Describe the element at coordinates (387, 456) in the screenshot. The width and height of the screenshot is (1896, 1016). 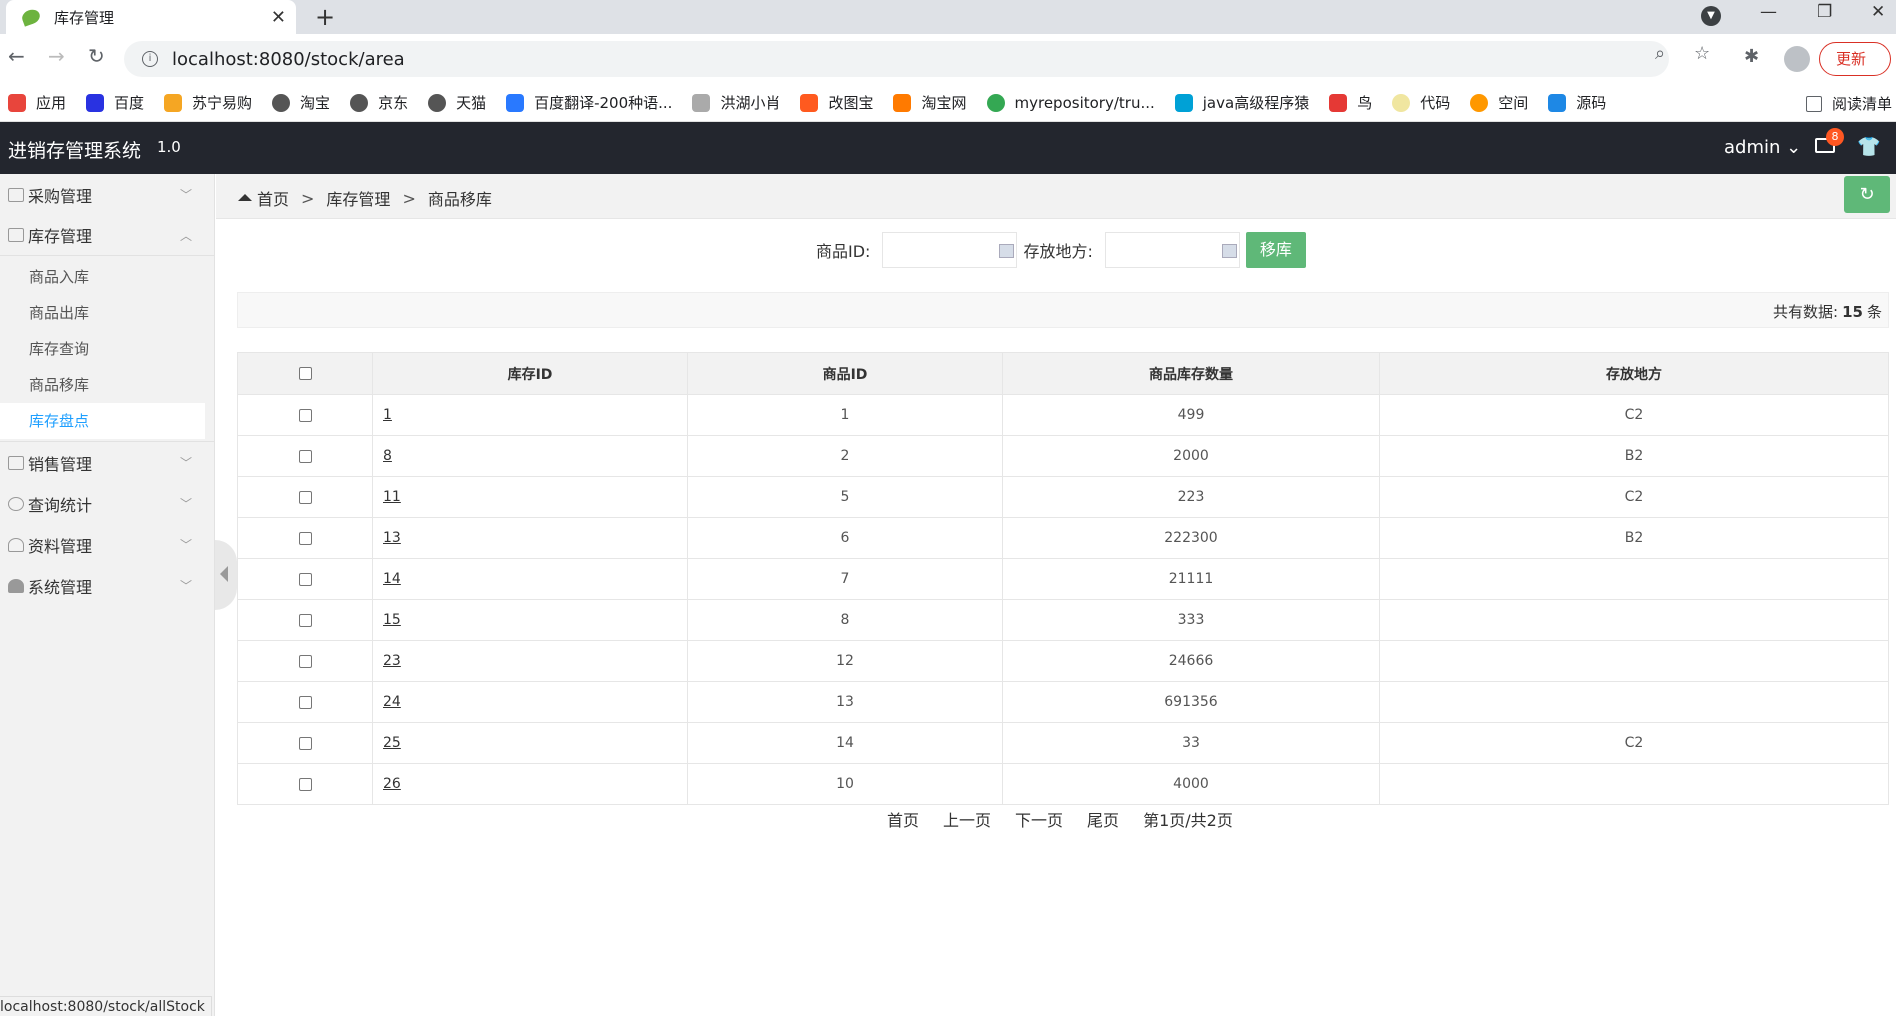
I see `stock-id-link: 8` at that location.